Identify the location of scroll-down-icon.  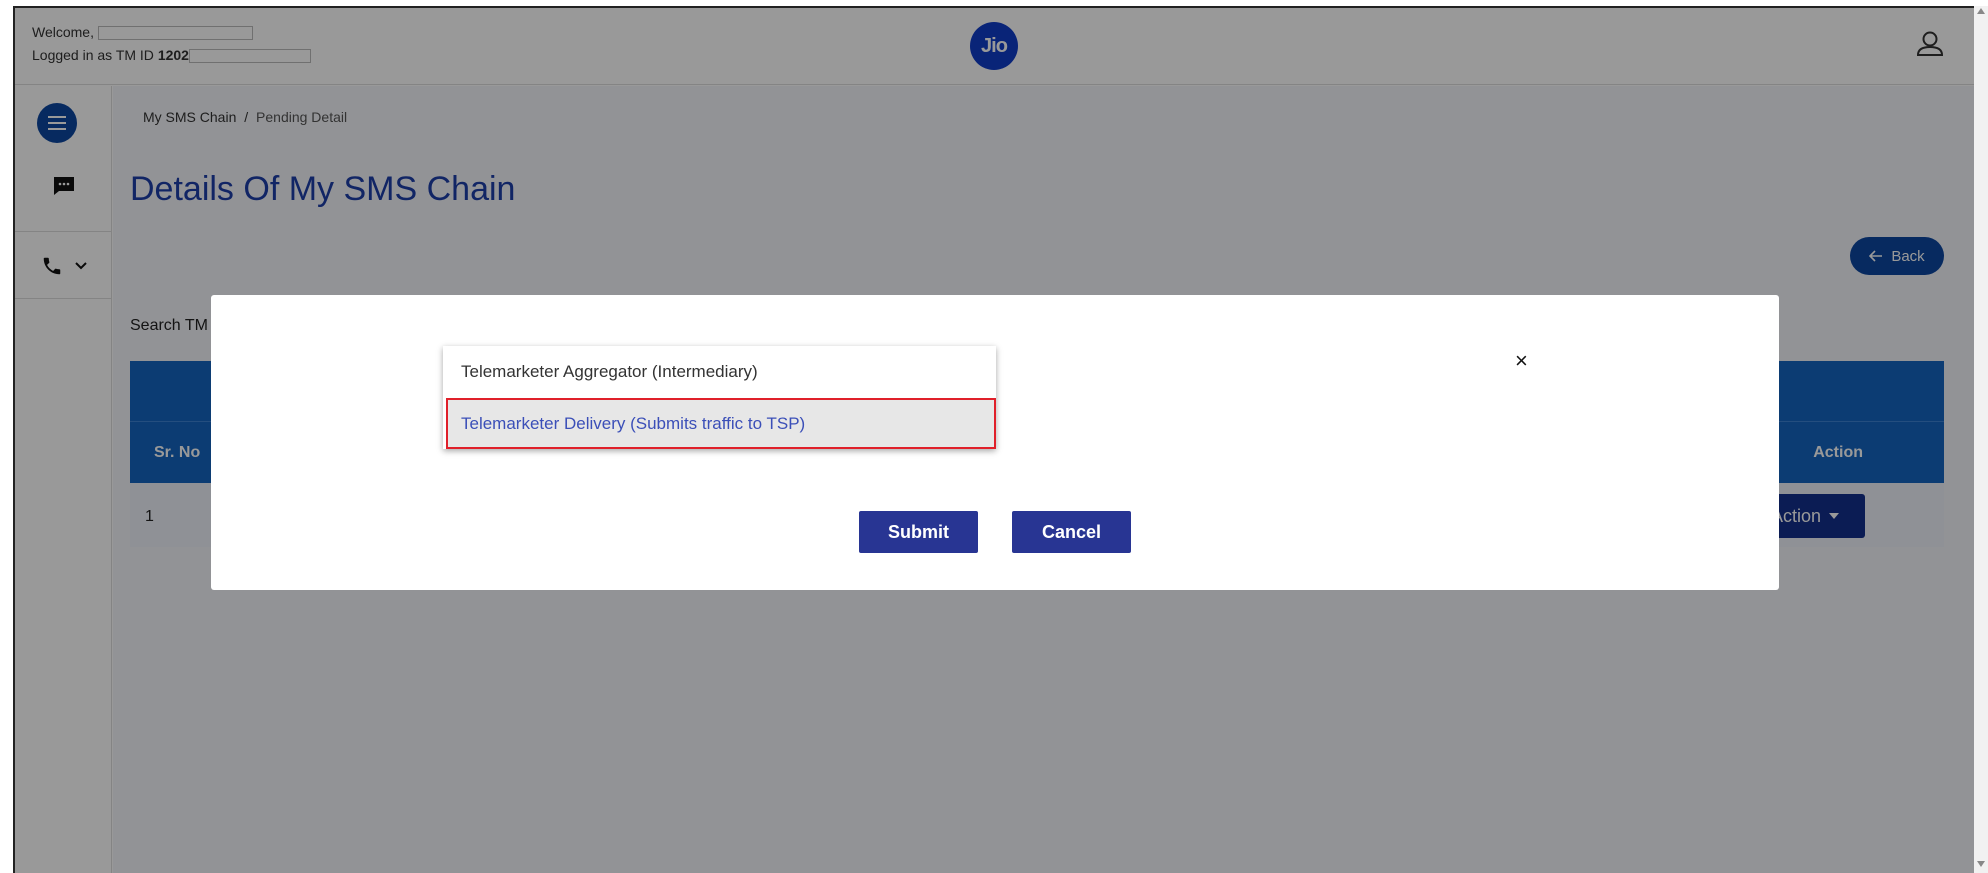
(1981, 864).